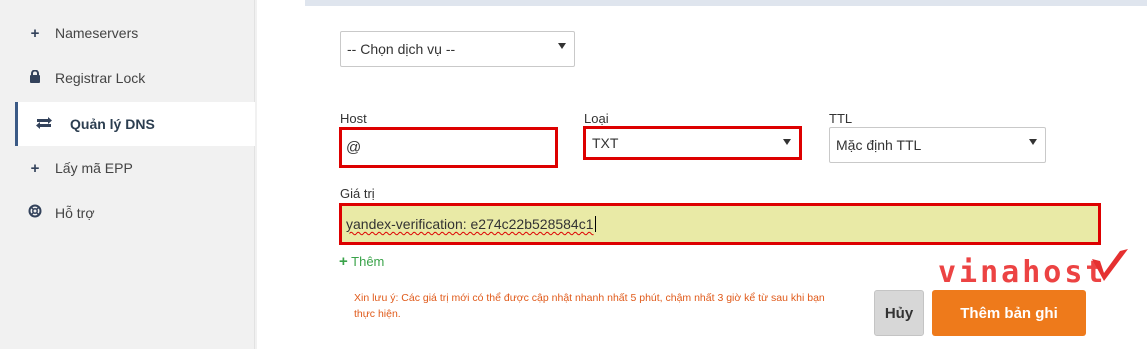  What do you see at coordinates (692, 143) in the screenshot?
I see `type-select: TXT` at bounding box center [692, 143].